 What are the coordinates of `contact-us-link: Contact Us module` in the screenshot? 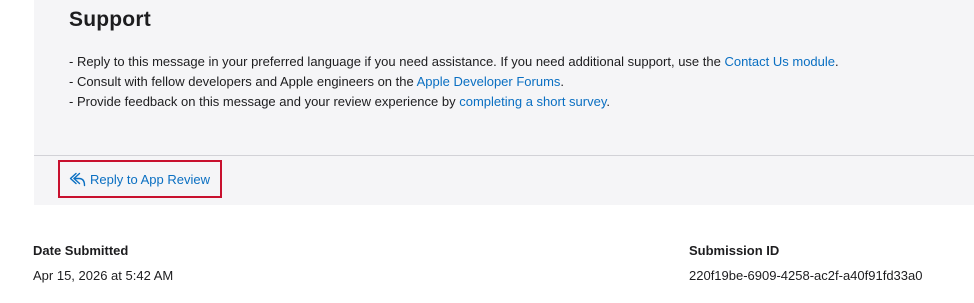 It's located at (779, 61).